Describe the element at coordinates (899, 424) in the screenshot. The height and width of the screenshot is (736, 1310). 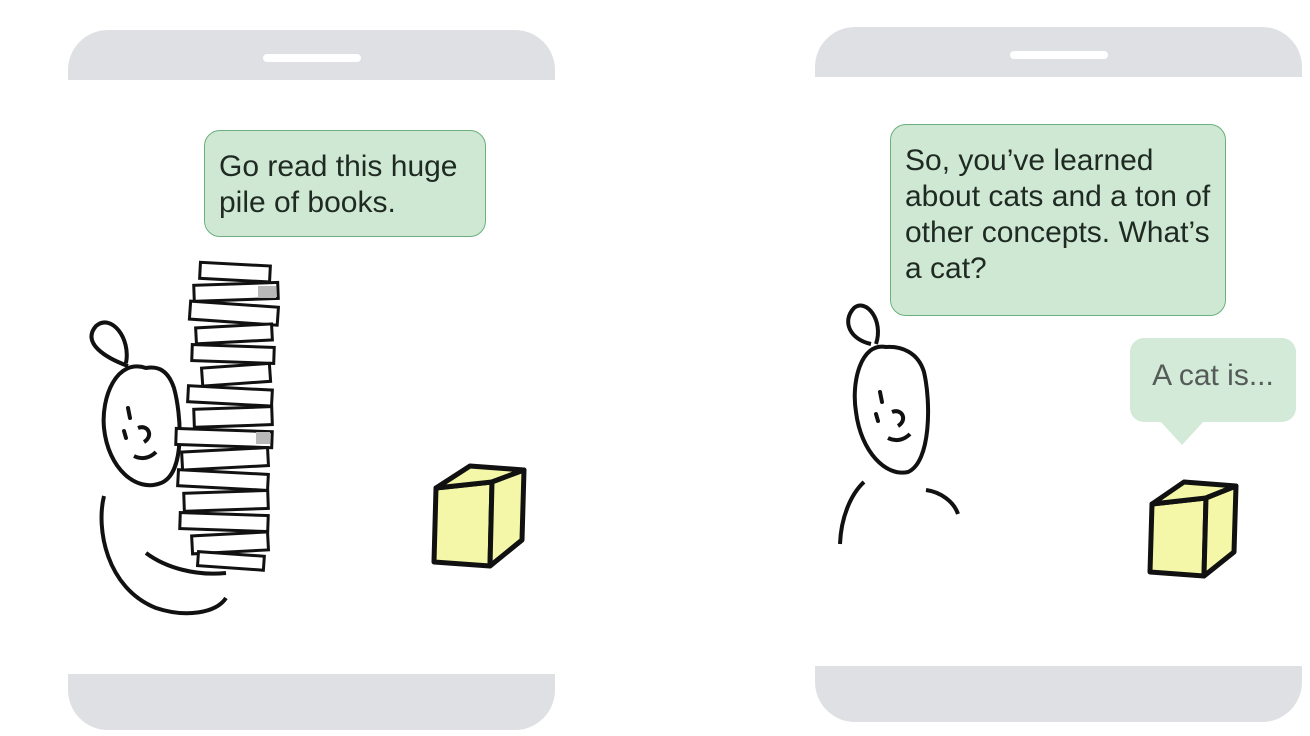
I see `person-icon` at that location.